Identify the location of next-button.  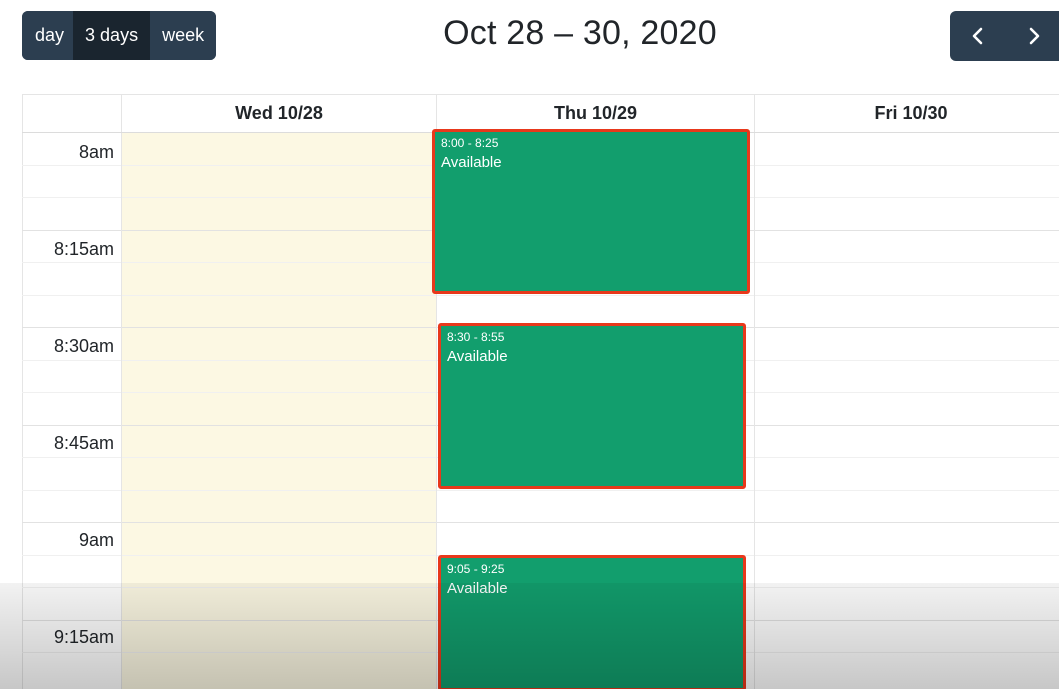
(1032, 36).